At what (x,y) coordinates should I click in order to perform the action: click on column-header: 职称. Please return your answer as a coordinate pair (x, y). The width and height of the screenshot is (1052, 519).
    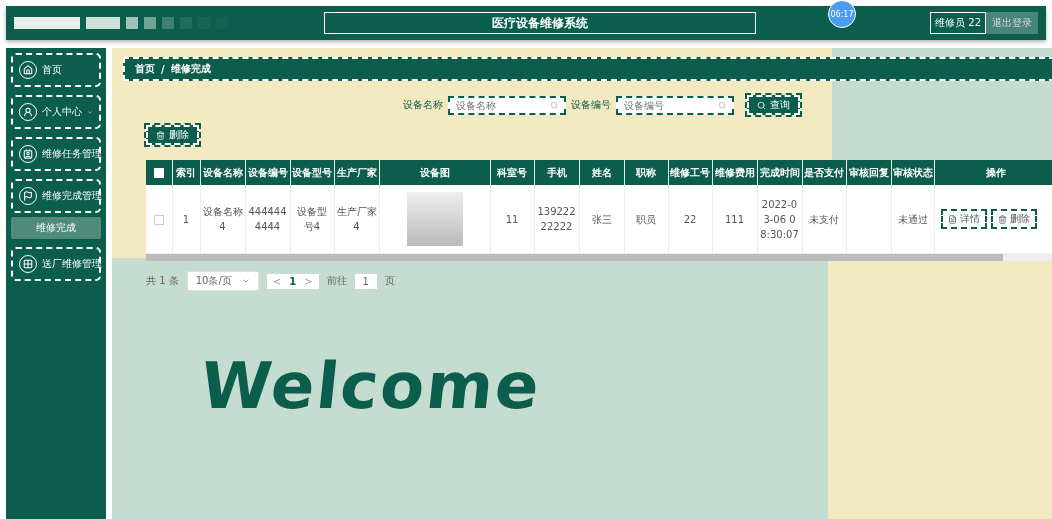
    Looking at the image, I should click on (646, 172).